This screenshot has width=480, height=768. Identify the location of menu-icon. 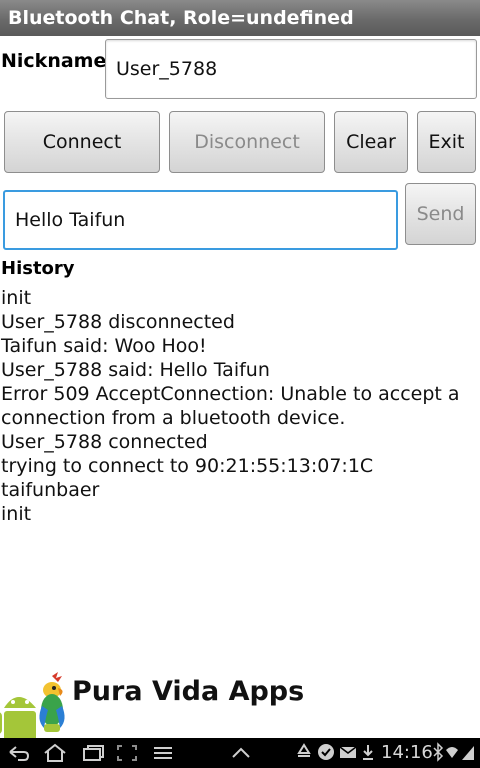
(163, 753).